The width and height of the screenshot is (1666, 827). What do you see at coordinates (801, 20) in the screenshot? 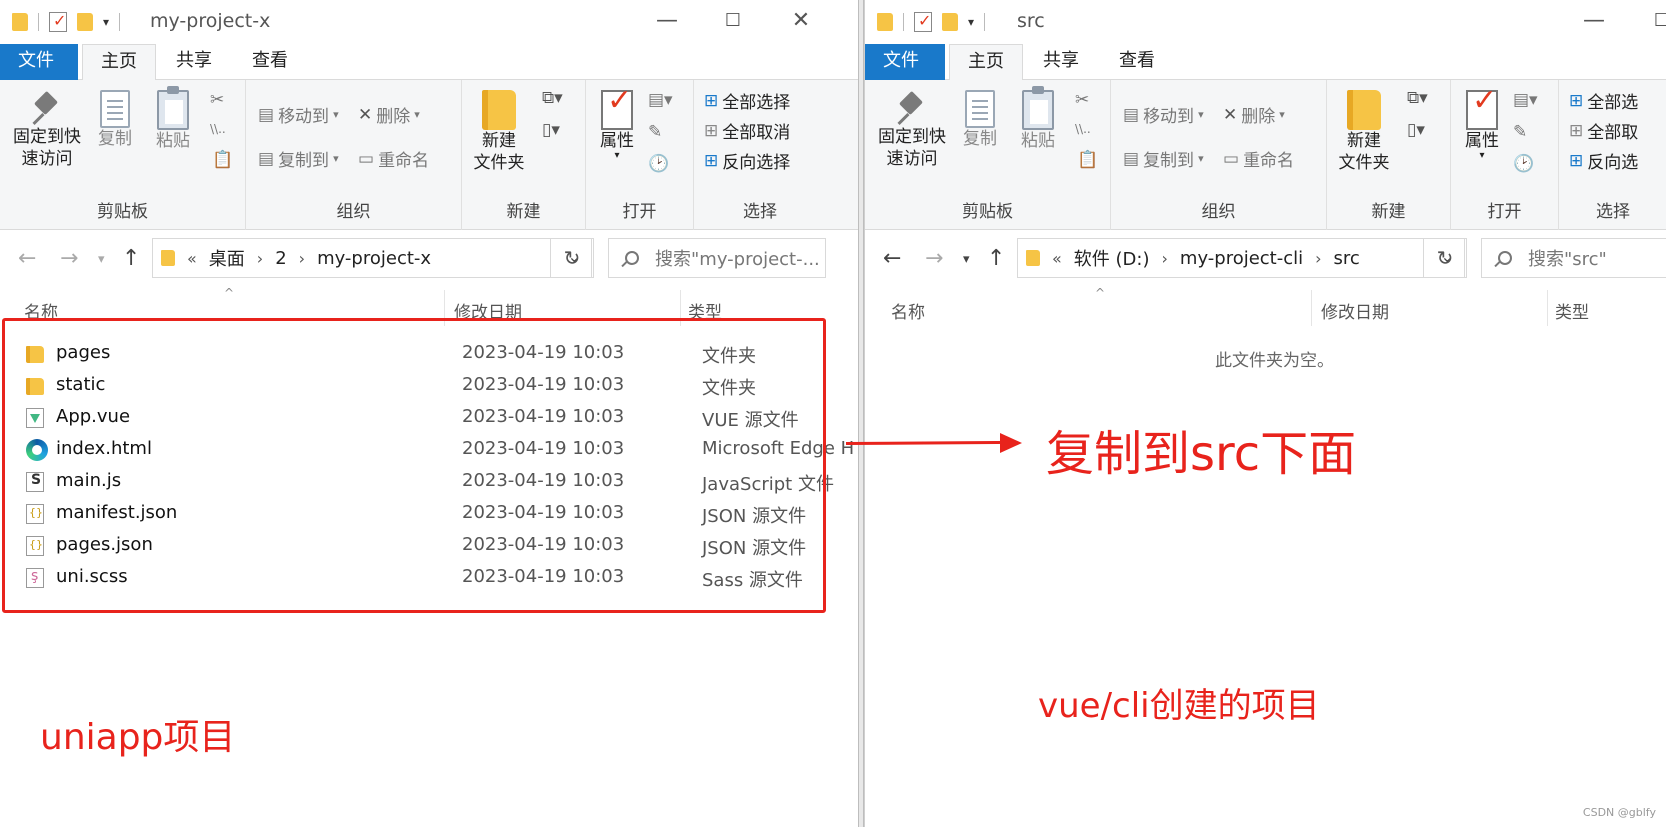
I see `close-button: ✕` at bounding box center [801, 20].